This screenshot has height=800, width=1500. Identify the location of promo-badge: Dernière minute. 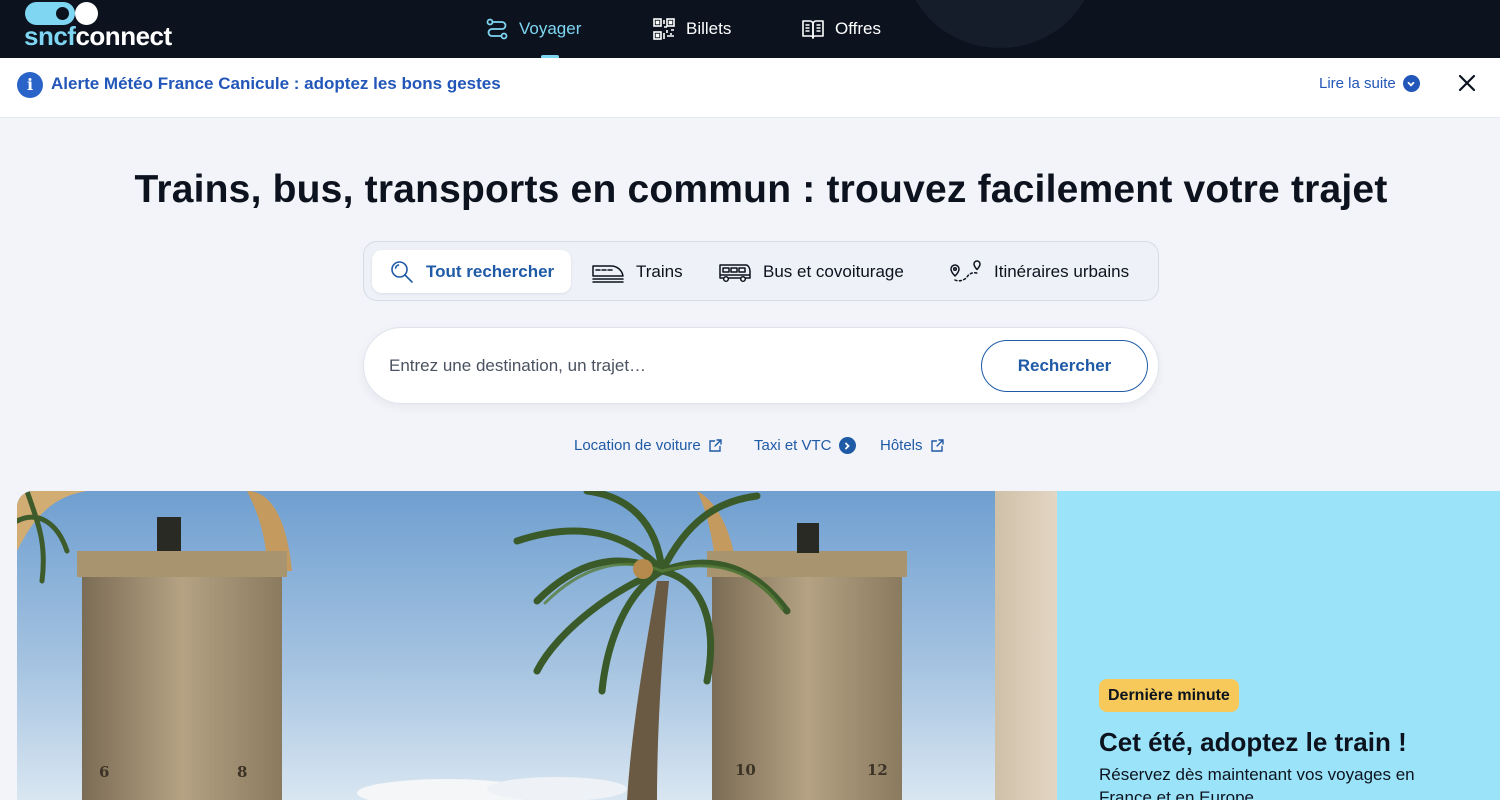
(1169, 695).